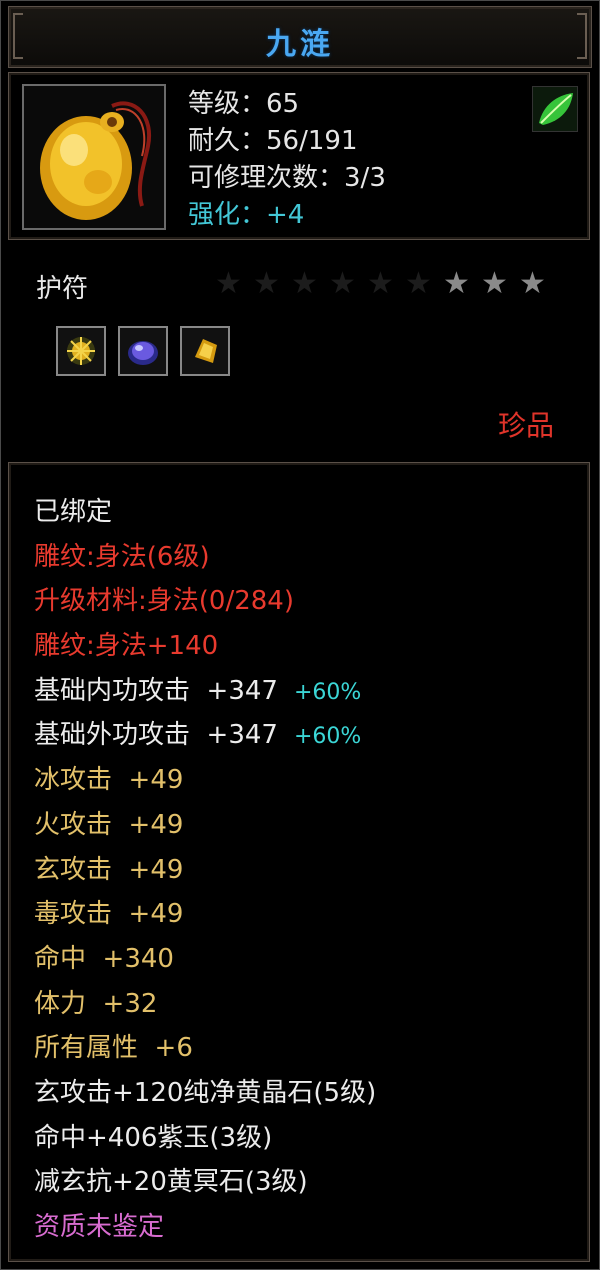  I want to click on attribute-line: 雕纹:身法(6级), so click(205, 557).